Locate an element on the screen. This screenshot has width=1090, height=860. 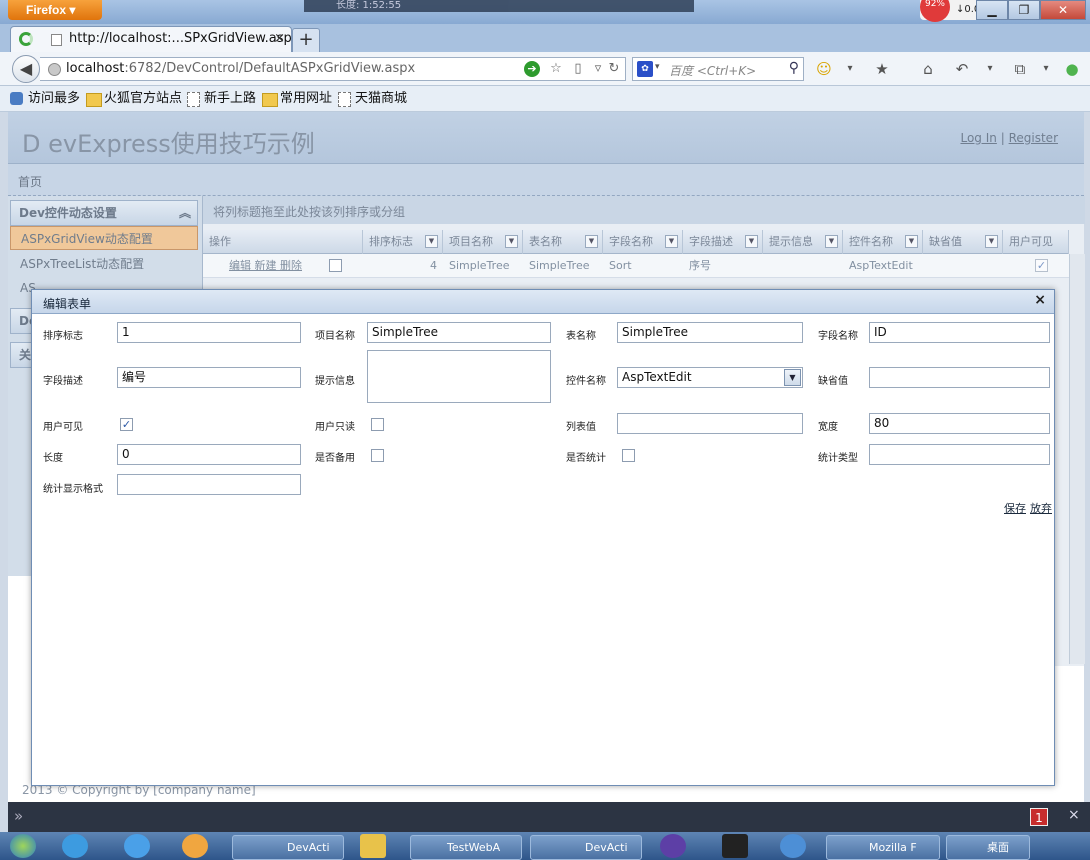
home-icon: ⌂ is located at coordinates (928, 69).